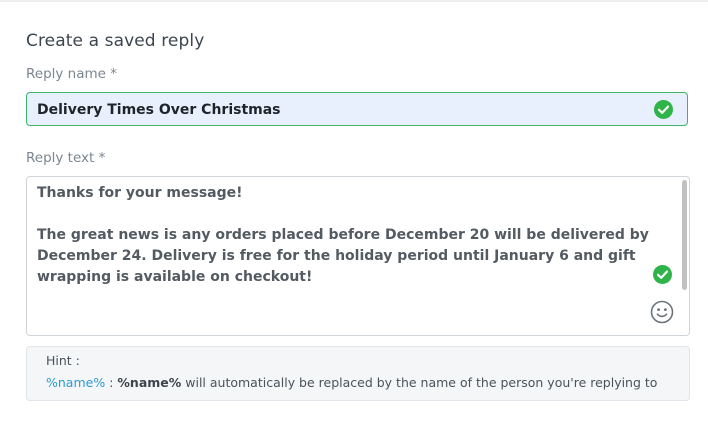 This screenshot has height=436, width=708. Describe the element at coordinates (140, 193) in the screenshot. I see `reply-text-paragraph: Thanks for your message!` at that location.